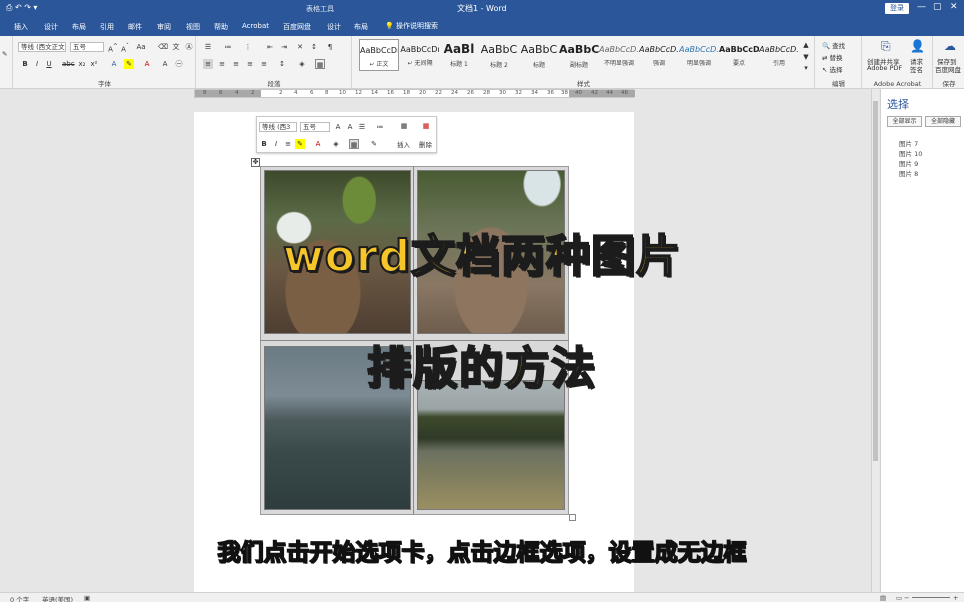 Image resolution: width=964 pixels, height=602 pixels. Describe the element at coordinates (354, 144) in the screenshot. I see `mini-borders-icon: ▦` at that location.